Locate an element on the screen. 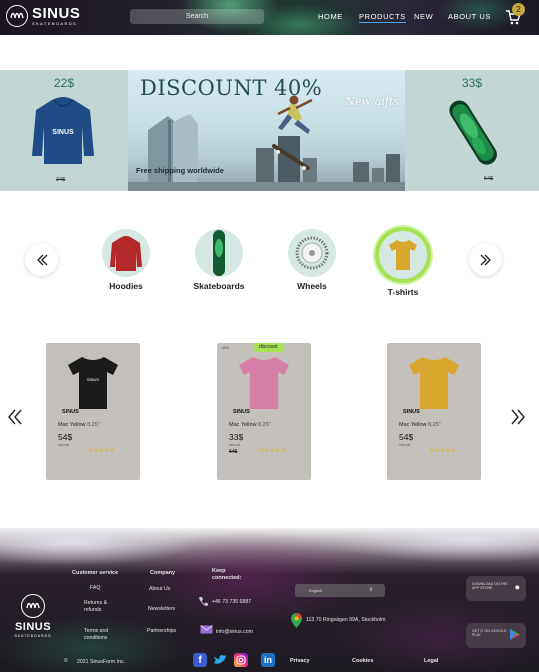 The image size is (539, 672). footer-link-newsletters: Newsletters is located at coordinates (161, 609).